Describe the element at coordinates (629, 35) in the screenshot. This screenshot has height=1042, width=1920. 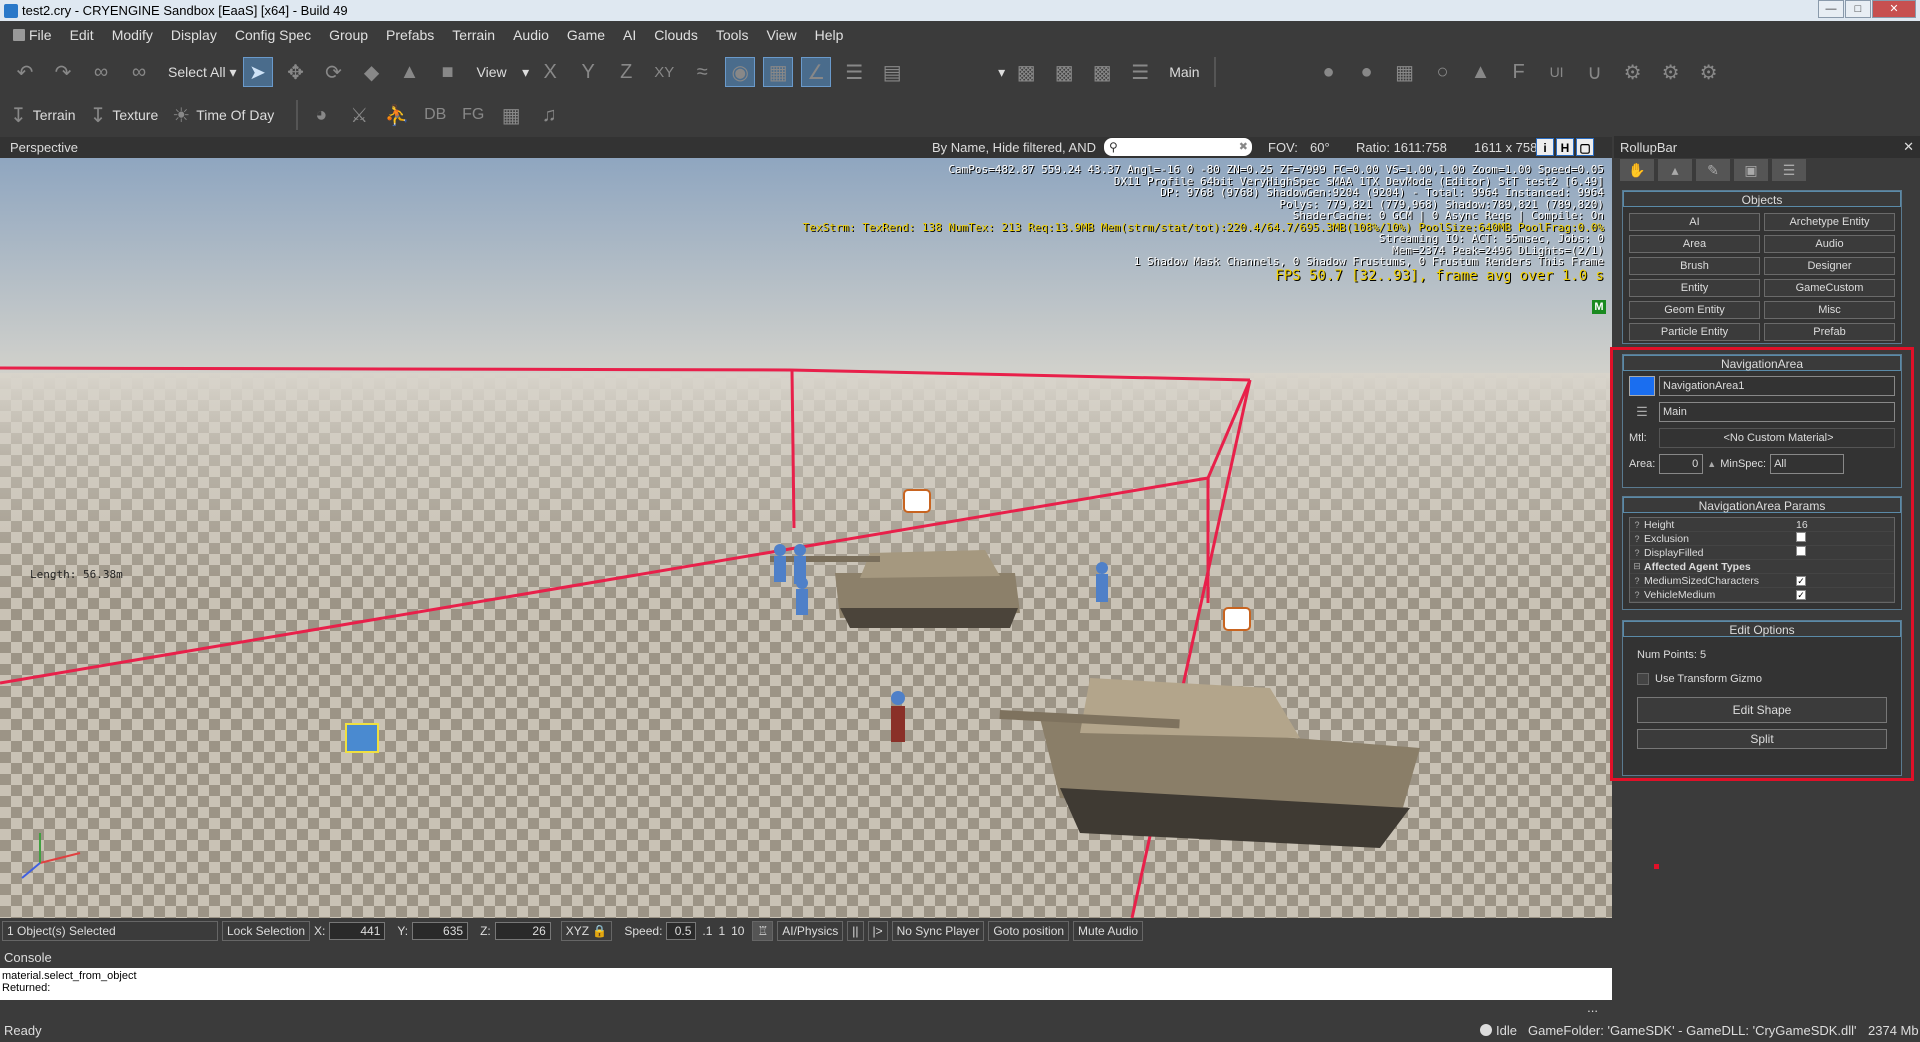
I see `menu-ai: AI` at that location.